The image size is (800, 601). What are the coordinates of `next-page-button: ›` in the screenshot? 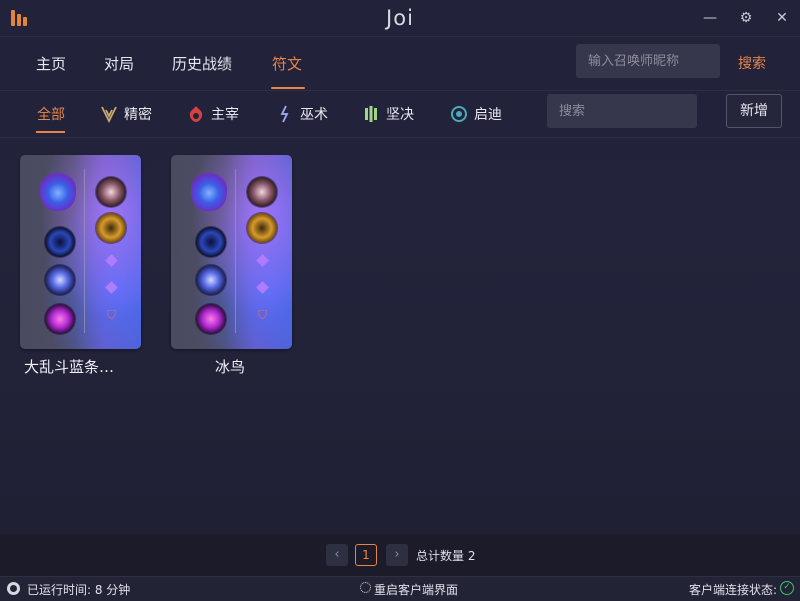 It's located at (397, 555).